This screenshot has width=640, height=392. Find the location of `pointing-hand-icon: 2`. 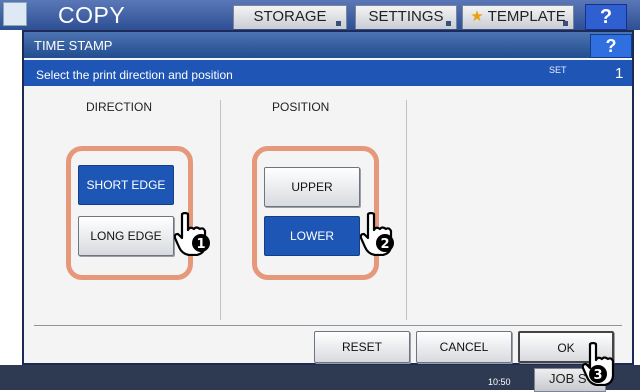

pointing-hand-icon: 2 is located at coordinates (377, 234).